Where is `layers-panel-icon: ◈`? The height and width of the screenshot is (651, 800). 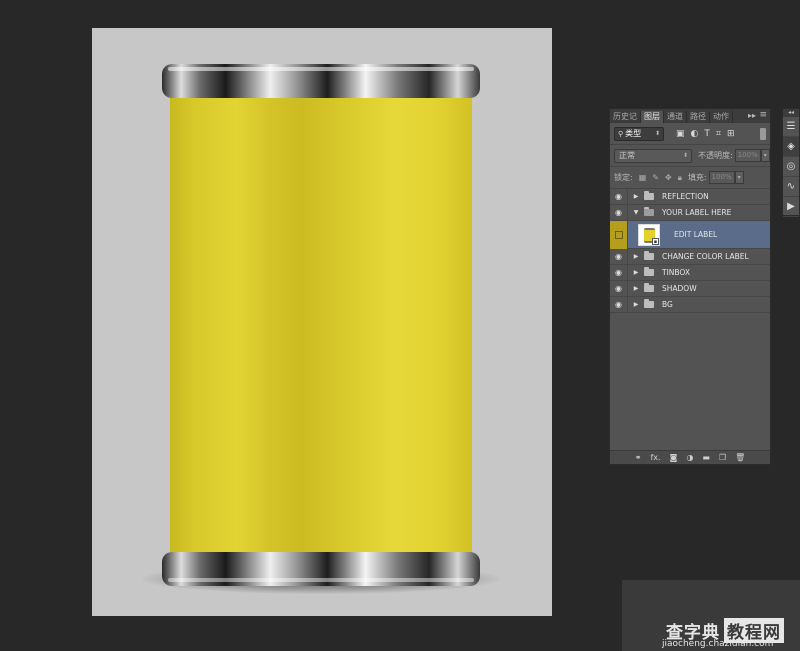 layers-panel-icon: ◈ is located at coordinates (791, 147).